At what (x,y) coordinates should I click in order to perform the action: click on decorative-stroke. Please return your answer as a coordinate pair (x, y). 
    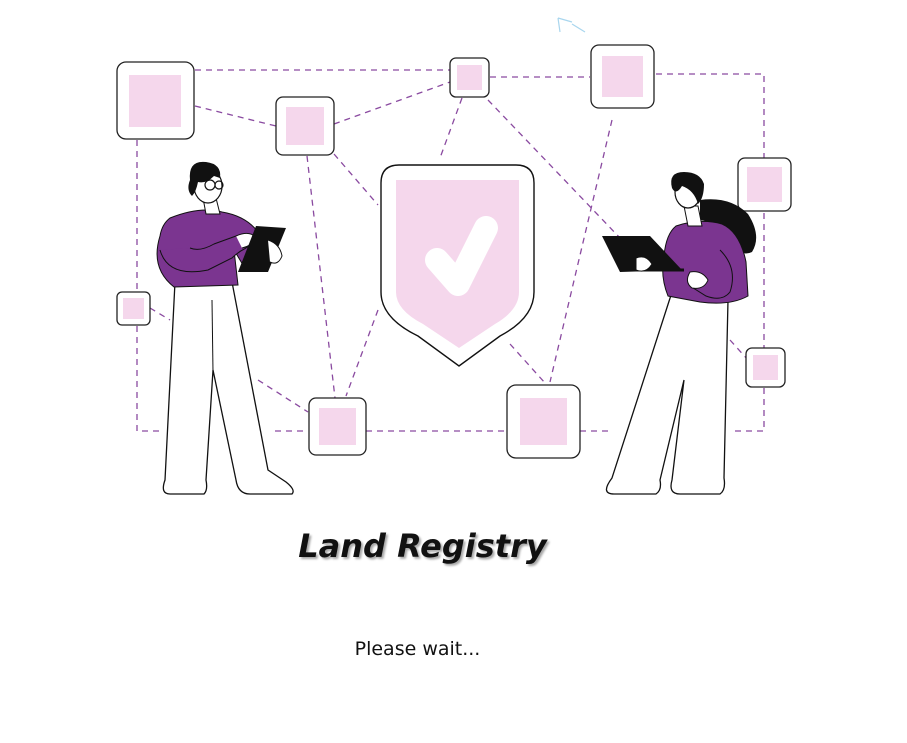
    Looking at the image, I should click on (571, 25).